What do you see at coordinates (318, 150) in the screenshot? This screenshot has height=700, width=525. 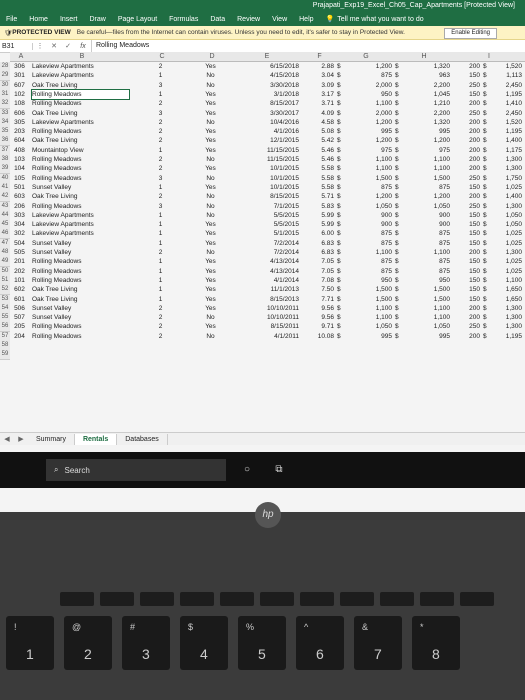 I see `cell-f: 5.46` at bounding box center [318, 150].